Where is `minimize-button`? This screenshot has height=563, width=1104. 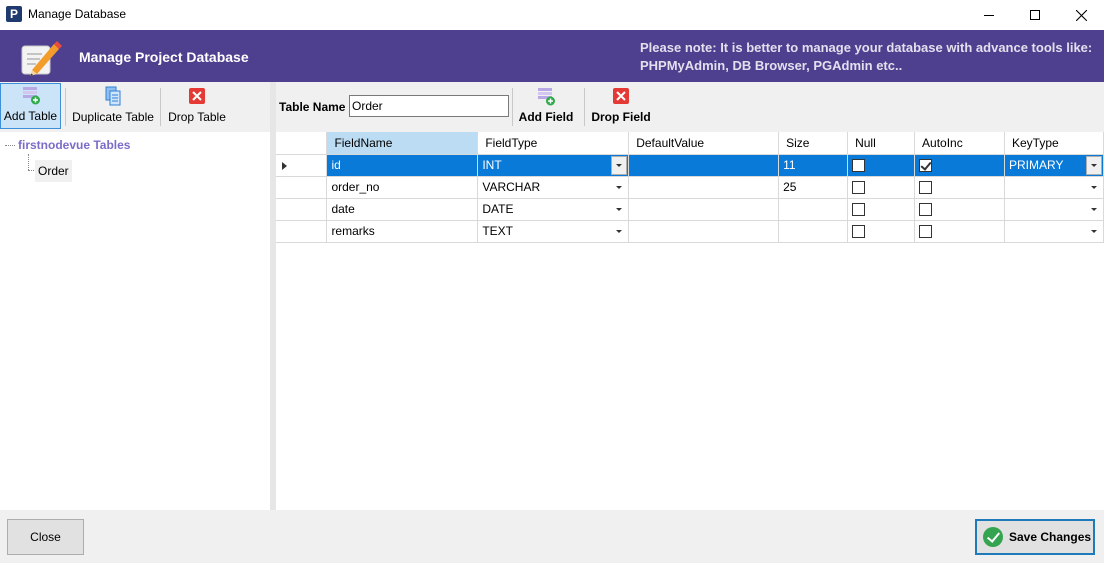 minimize-button is located at coordinates (989, 15).